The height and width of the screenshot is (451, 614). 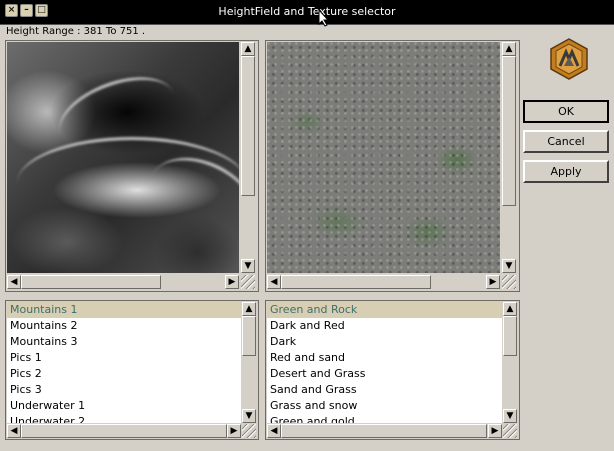 I want to click on list-item: Pics 3, so click(x=124, y=390).